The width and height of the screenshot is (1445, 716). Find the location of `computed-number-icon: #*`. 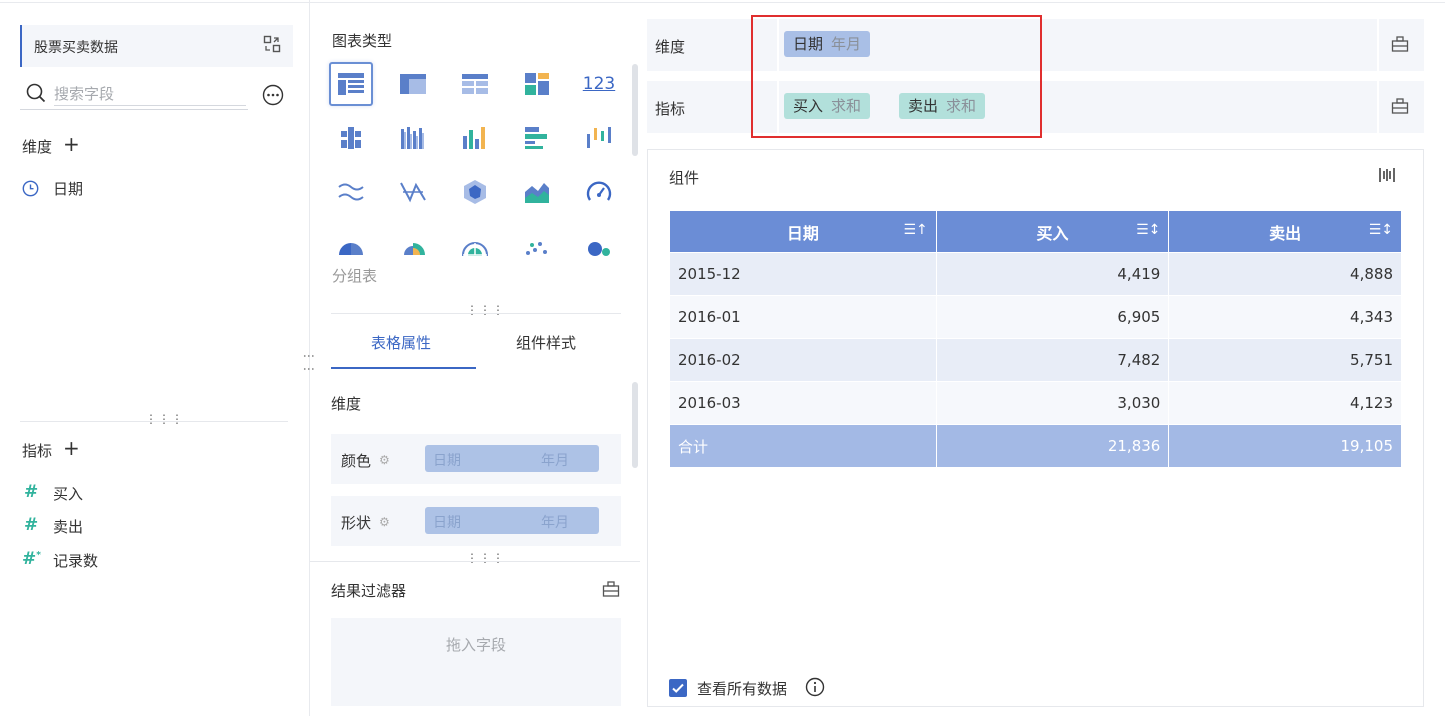

computed-number-icon: #* is located at coordinates (31, 559).